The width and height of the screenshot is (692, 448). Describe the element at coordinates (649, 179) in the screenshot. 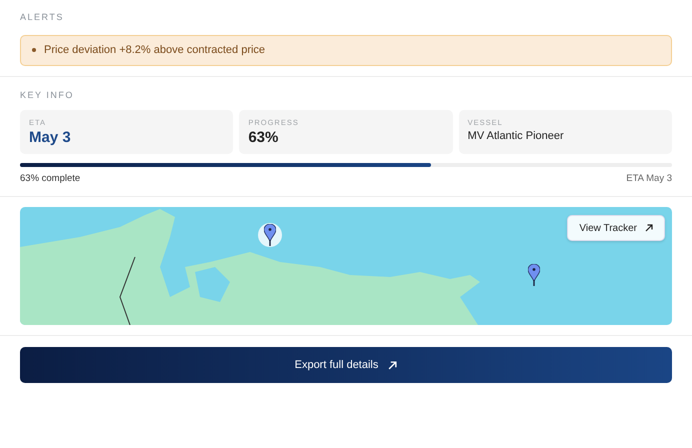

I see `eta-text: ETA May 3` at that location.